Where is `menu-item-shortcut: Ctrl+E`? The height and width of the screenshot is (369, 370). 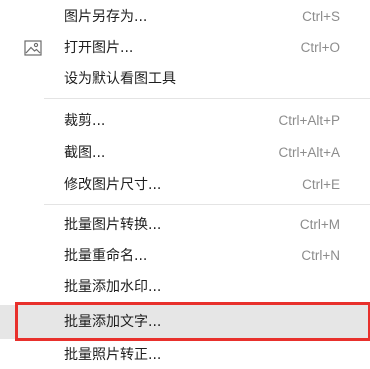 menu-item-shortcut: Ctrl+E is located at coordinates (321, 184).